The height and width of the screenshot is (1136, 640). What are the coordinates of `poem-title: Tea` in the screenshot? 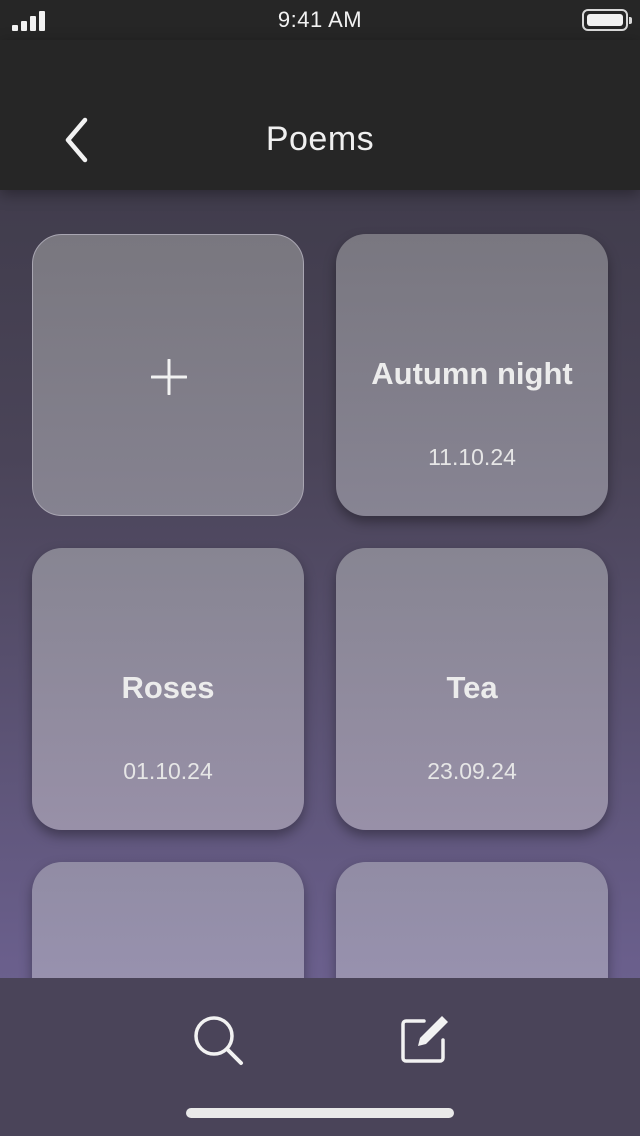 It's located at (472, 687).